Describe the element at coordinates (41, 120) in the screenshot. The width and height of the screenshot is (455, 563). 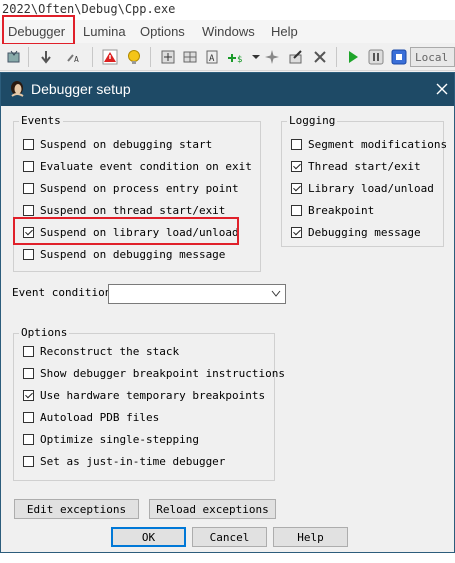
I see `events-group-label: Events` at that location.